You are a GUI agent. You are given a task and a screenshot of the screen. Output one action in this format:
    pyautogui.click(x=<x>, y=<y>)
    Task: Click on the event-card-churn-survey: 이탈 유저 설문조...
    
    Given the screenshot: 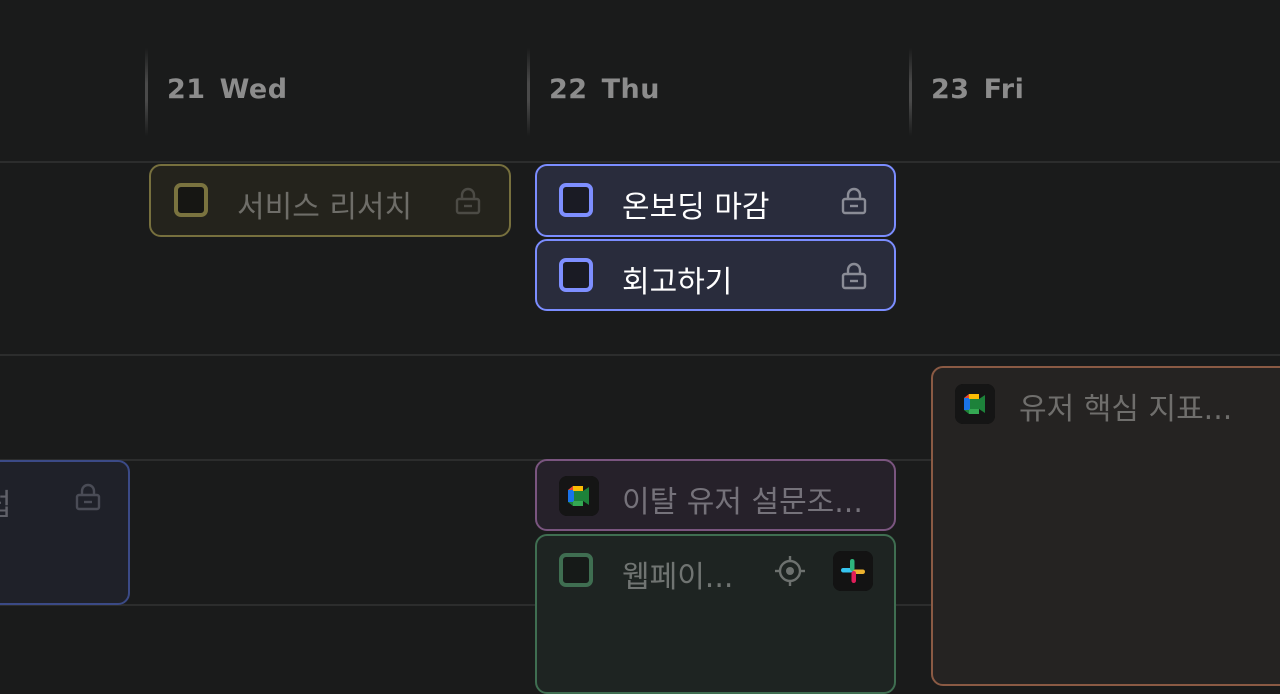 What is the action you would take?
    pyautogui.click(x=715, y=495)
    